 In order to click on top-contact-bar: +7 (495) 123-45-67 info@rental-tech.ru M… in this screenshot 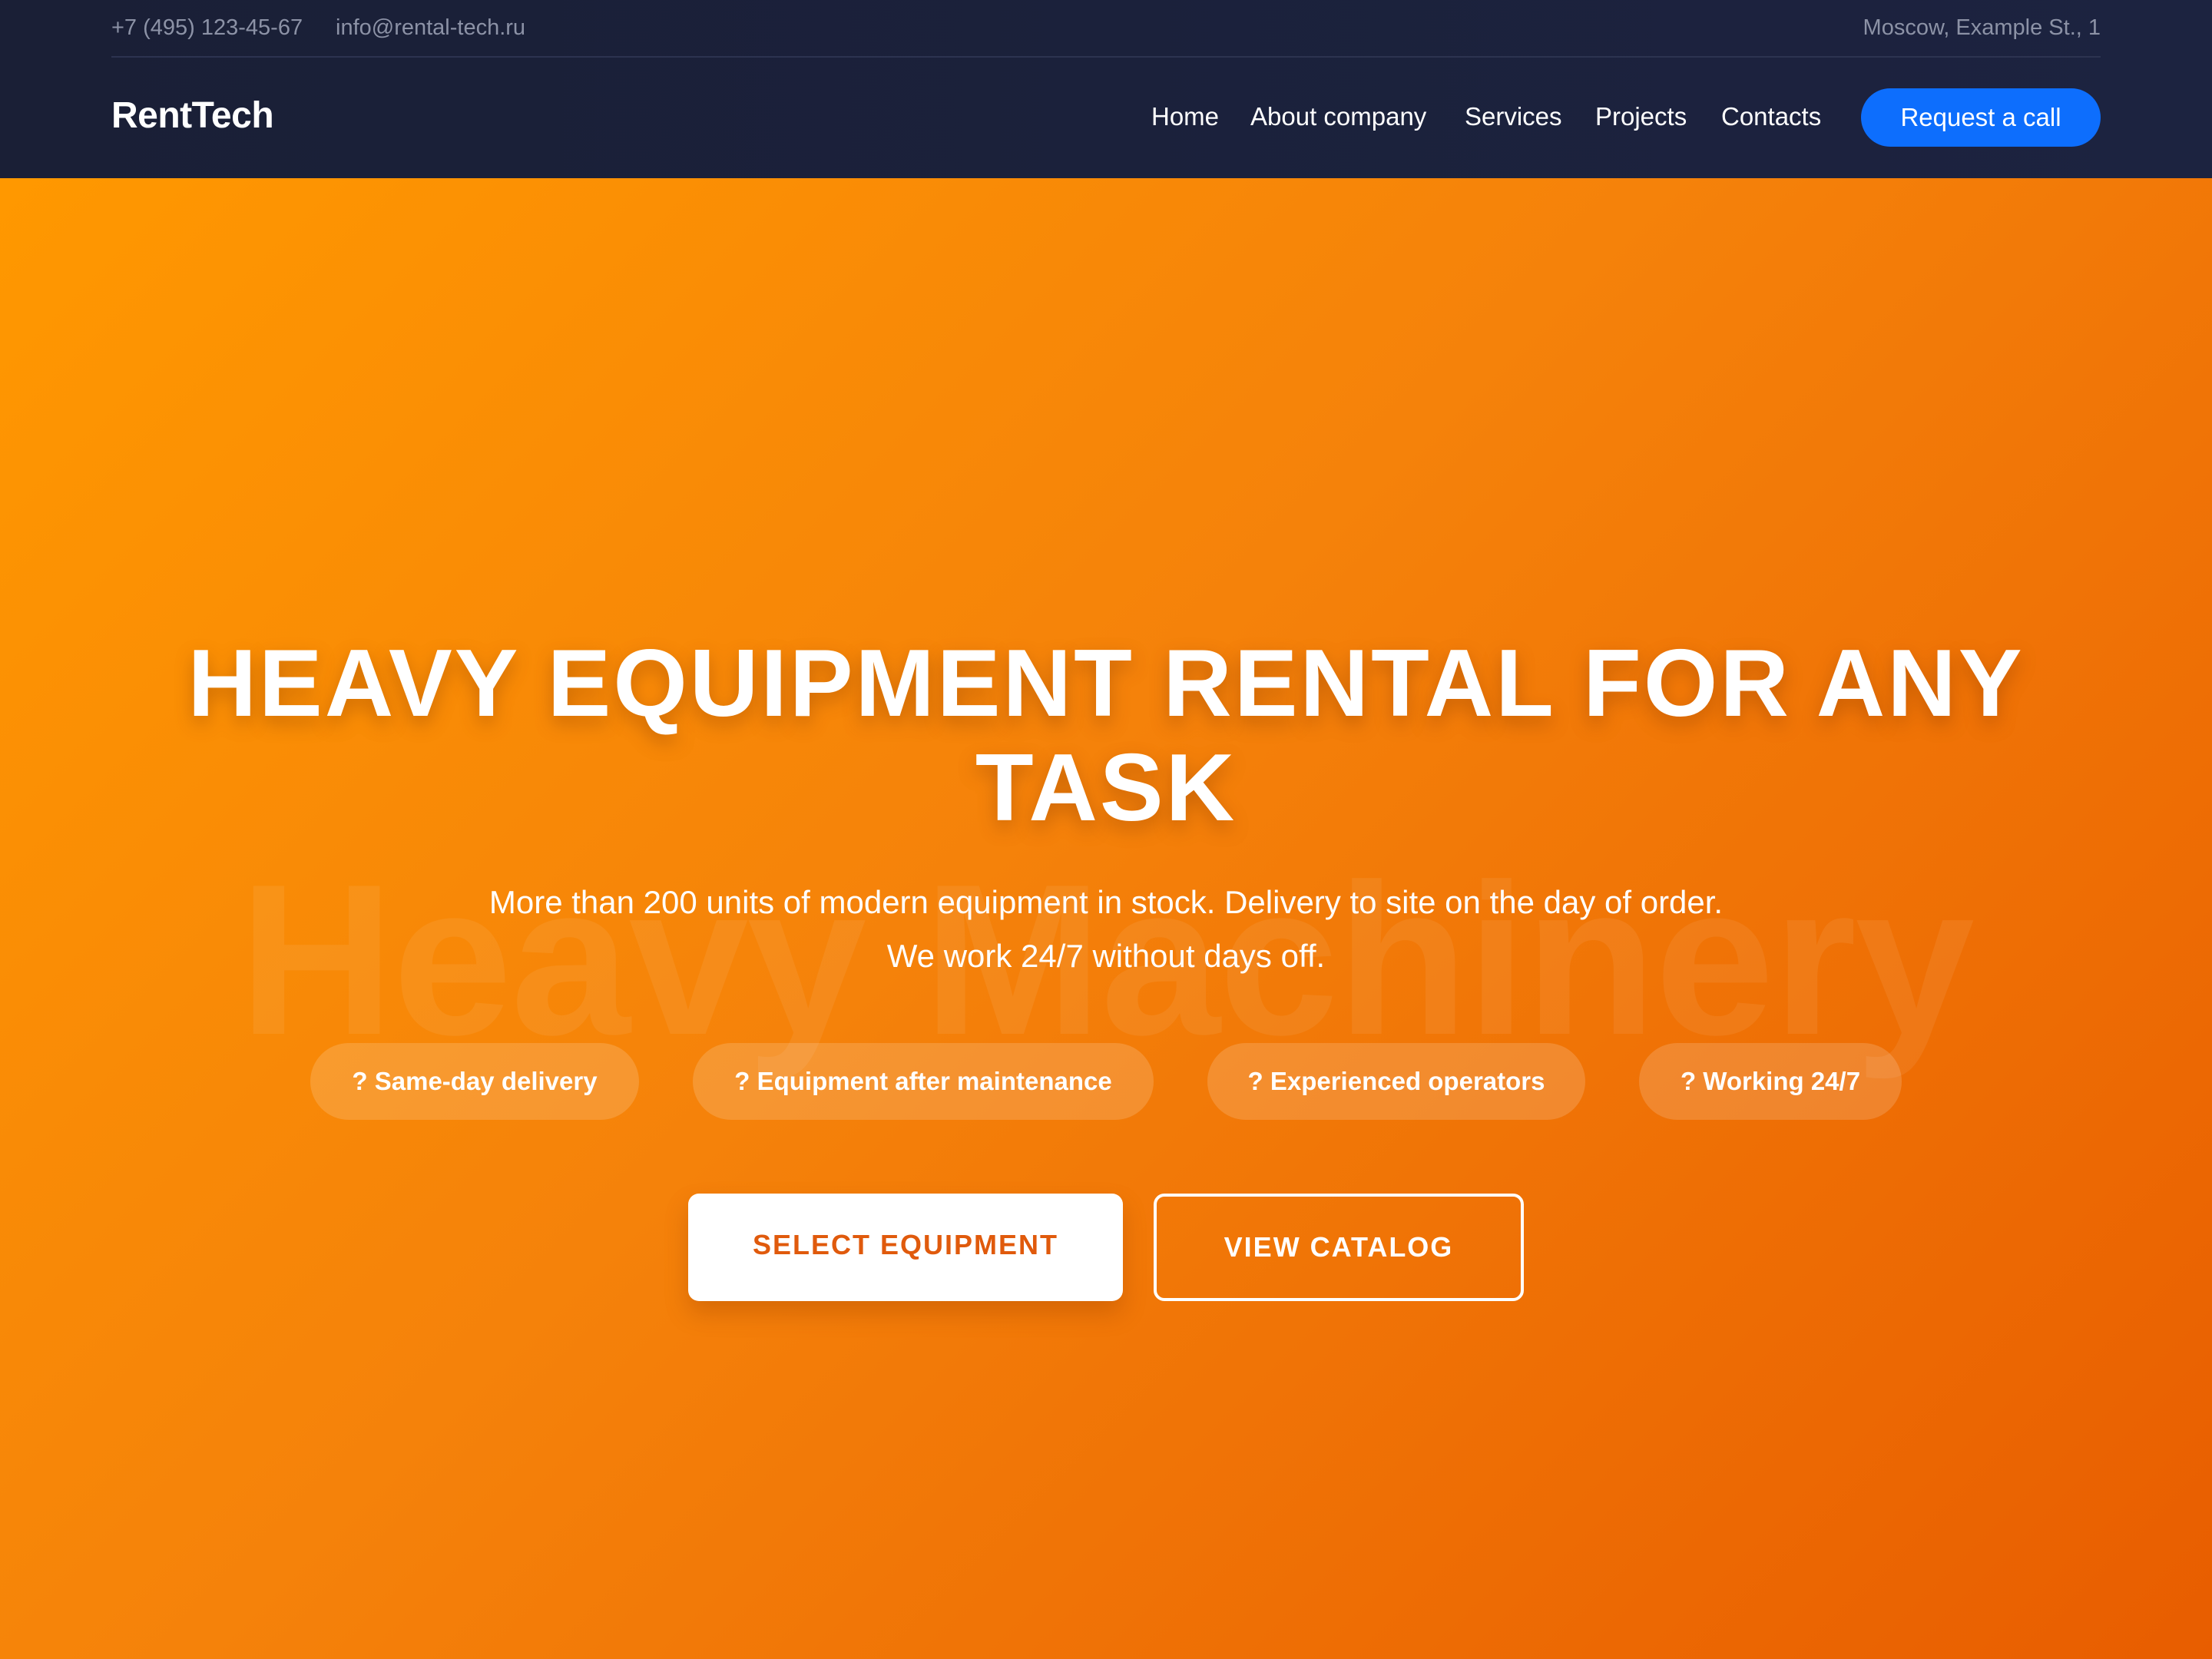, I will do `click(1106, 29)`.